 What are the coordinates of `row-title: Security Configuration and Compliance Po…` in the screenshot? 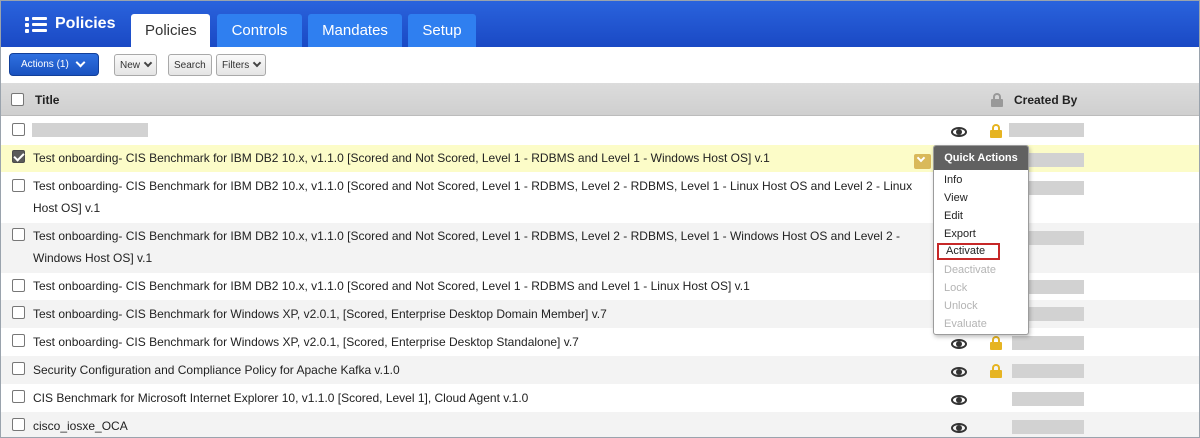 It's located at (478, 370).